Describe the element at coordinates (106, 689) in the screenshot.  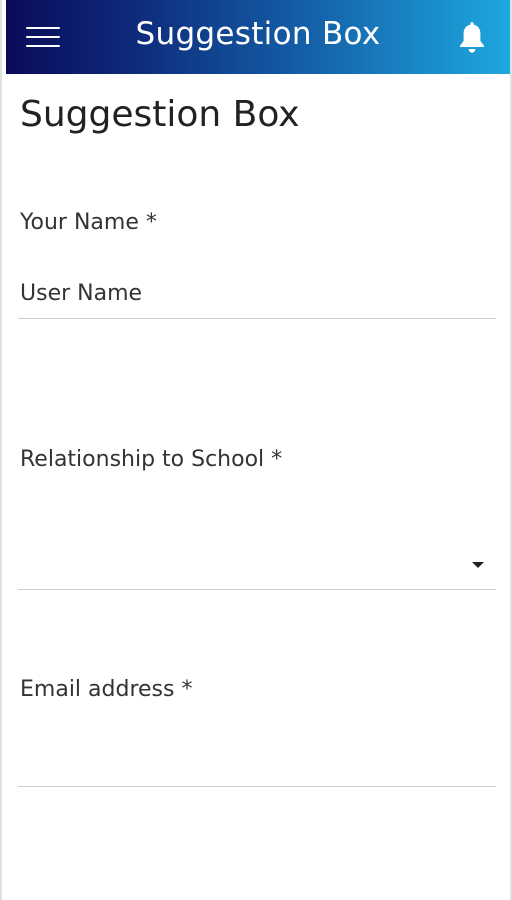
I see `email-field-label: Email address *` at that location.